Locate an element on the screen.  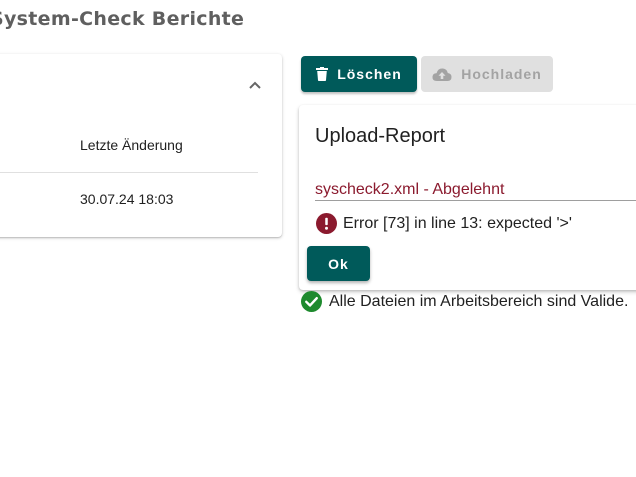
delete-button: Löschen is located at coordinates (359, 74).